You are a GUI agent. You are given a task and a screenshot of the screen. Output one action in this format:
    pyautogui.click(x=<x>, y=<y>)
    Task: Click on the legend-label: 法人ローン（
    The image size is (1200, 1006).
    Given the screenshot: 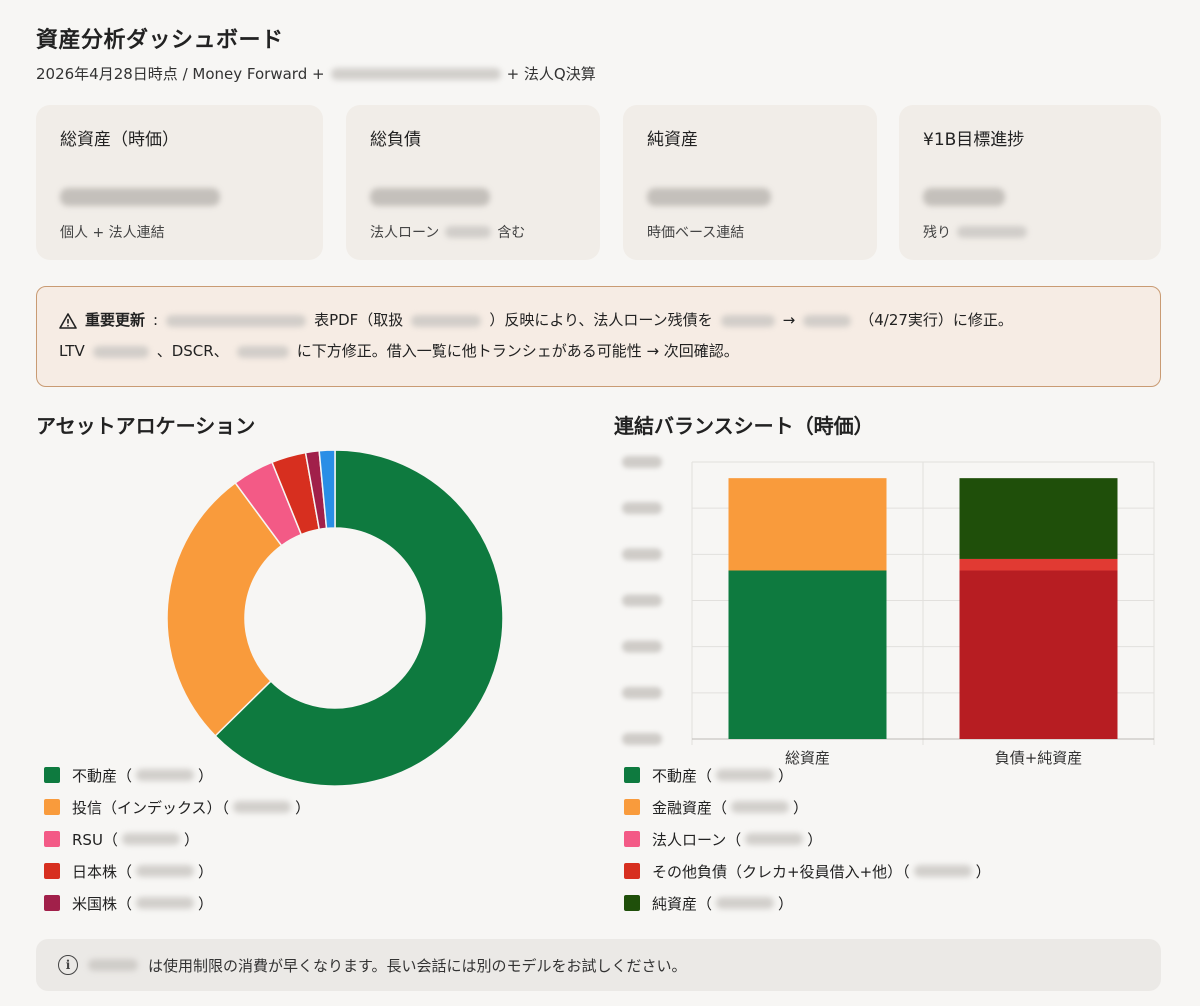 What is the action you would take?
    pyautogui.click(x=697, y=839)
    